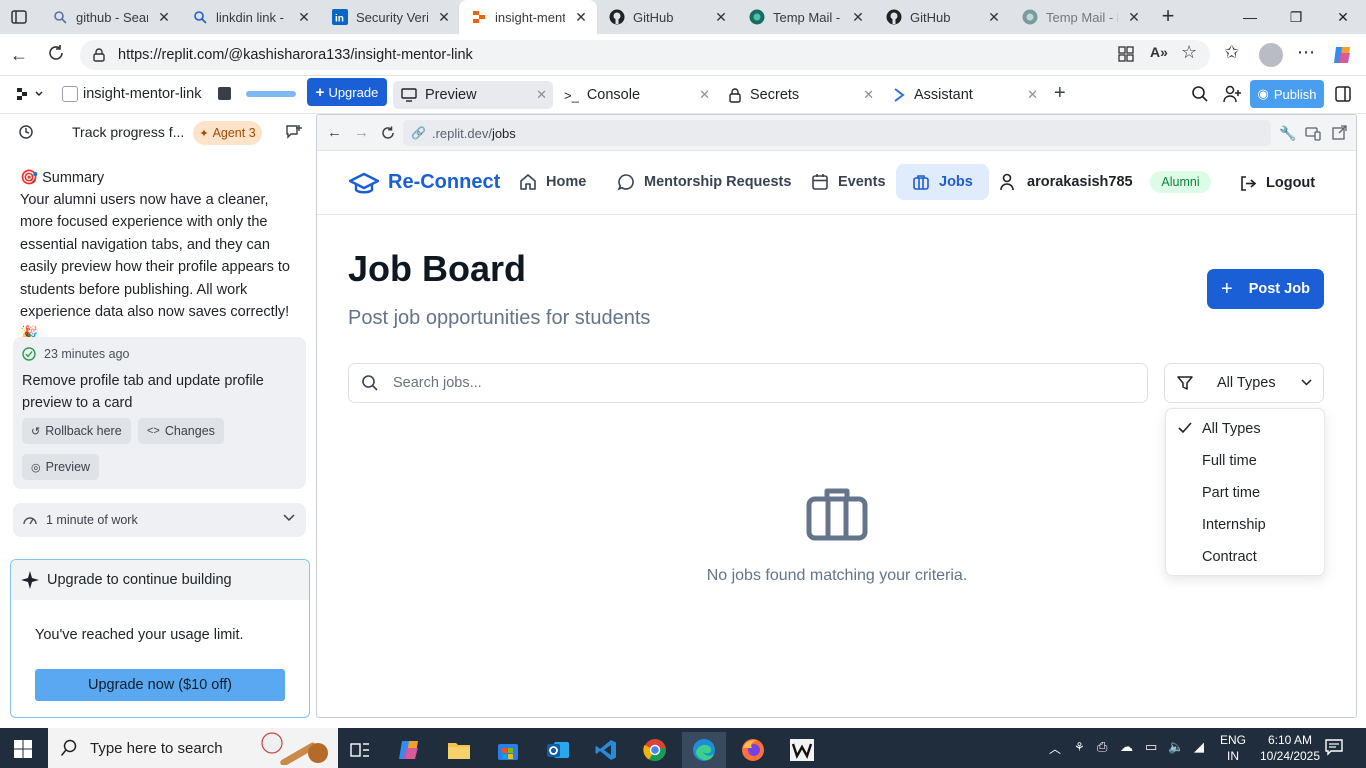 The height and width of the screenshot is (768, 1366). I want to click on option-all-types: All Types, so click(1245, 429).